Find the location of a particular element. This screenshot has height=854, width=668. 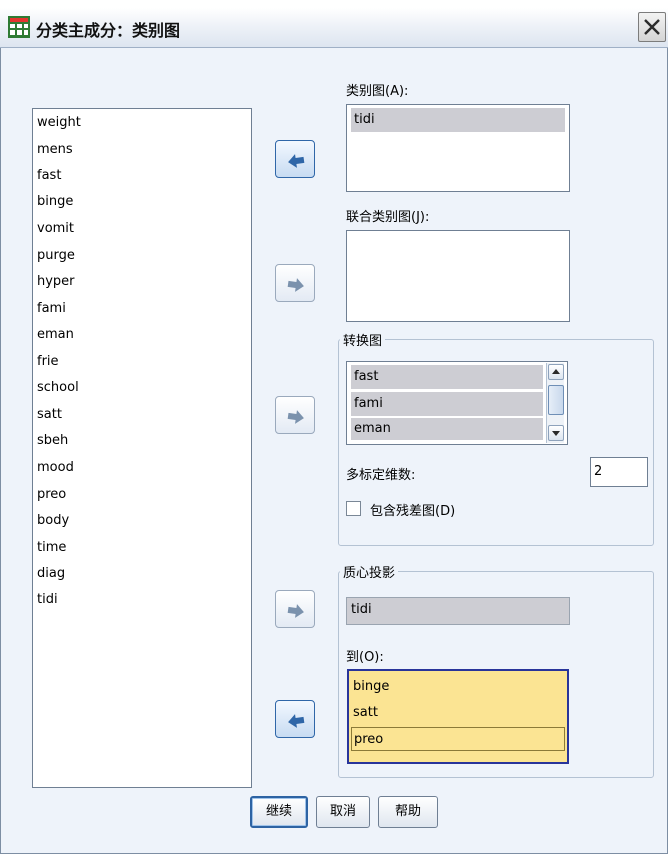

to-label: 到(O): is located at coordinates (365, 657).